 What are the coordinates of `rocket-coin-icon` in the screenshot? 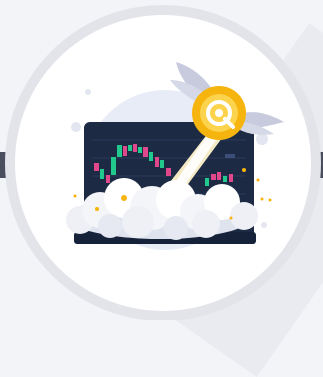 It's located at (219, 113).